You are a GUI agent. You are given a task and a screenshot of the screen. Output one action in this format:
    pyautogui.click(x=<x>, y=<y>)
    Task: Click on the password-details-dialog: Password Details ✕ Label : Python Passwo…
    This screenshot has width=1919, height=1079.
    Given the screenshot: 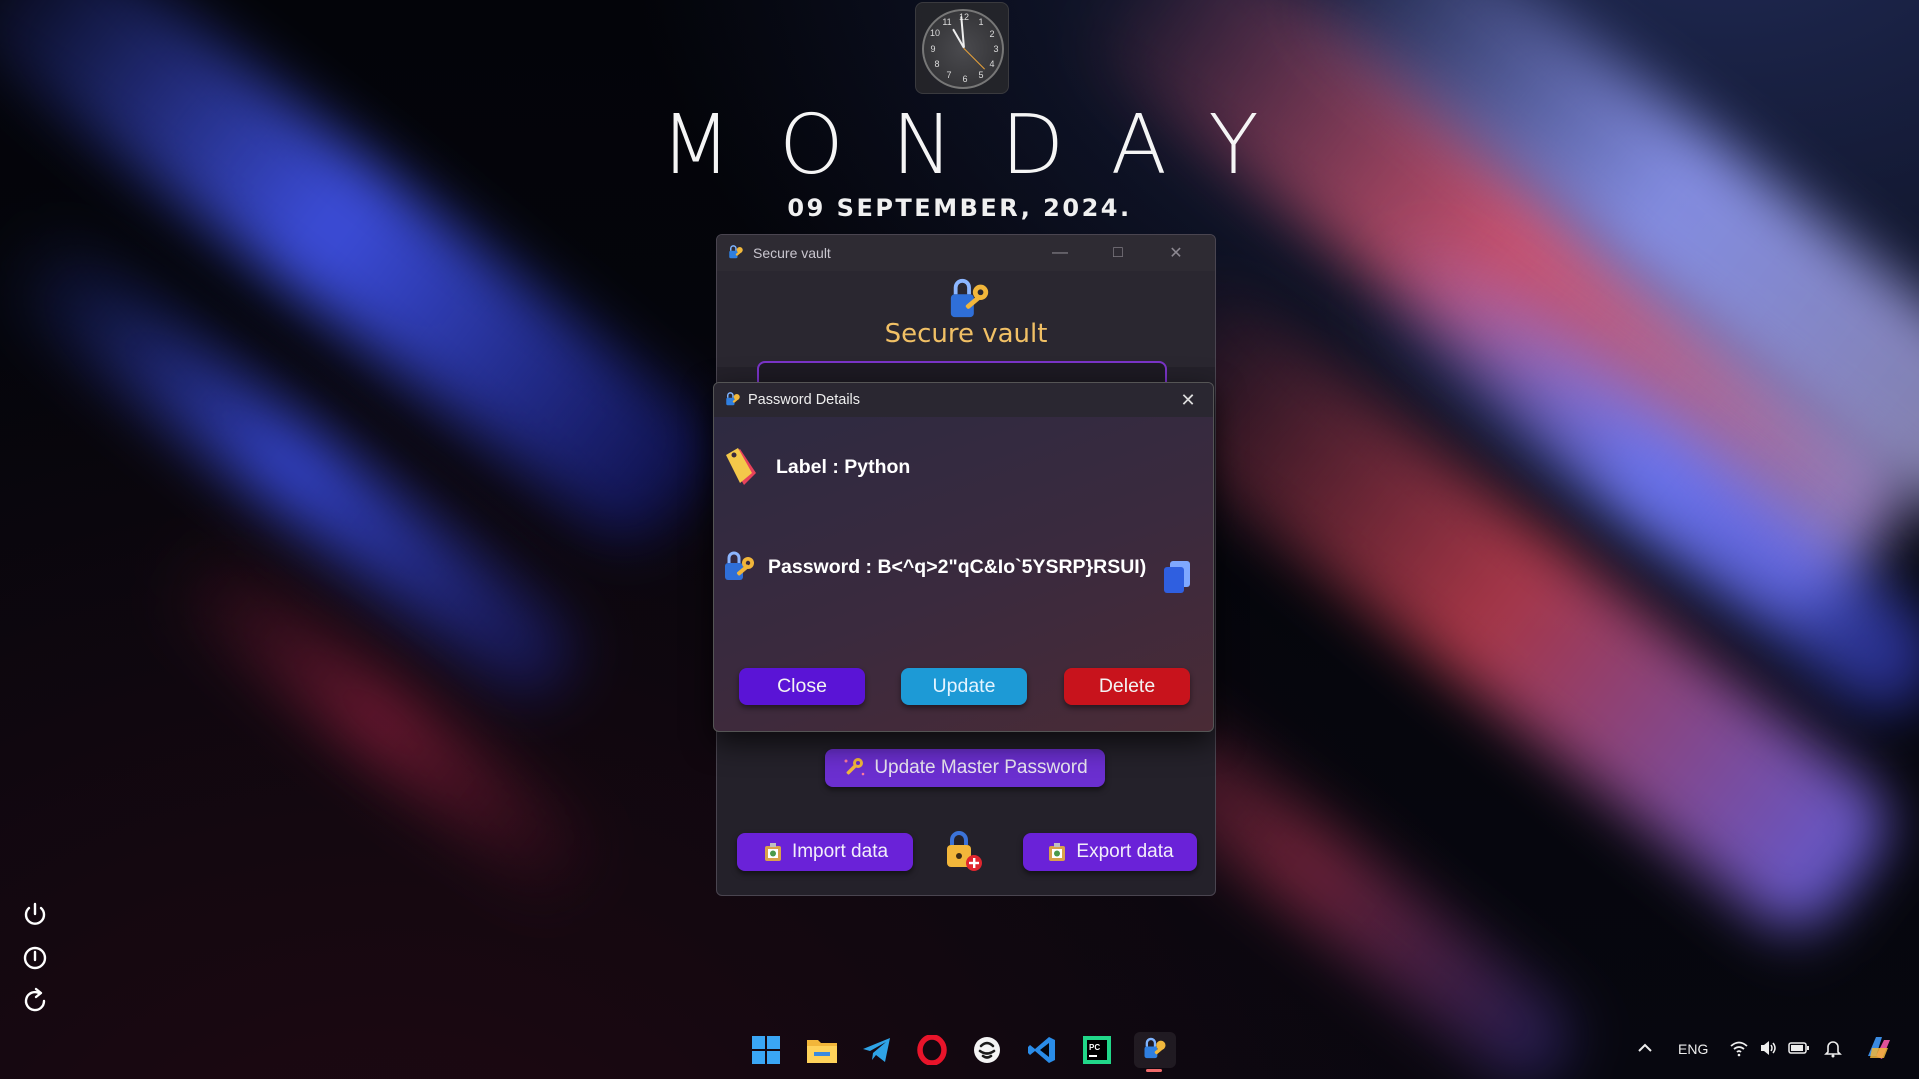 What is the action you would take?
    pyautogui.click(x=963, y=557)
    